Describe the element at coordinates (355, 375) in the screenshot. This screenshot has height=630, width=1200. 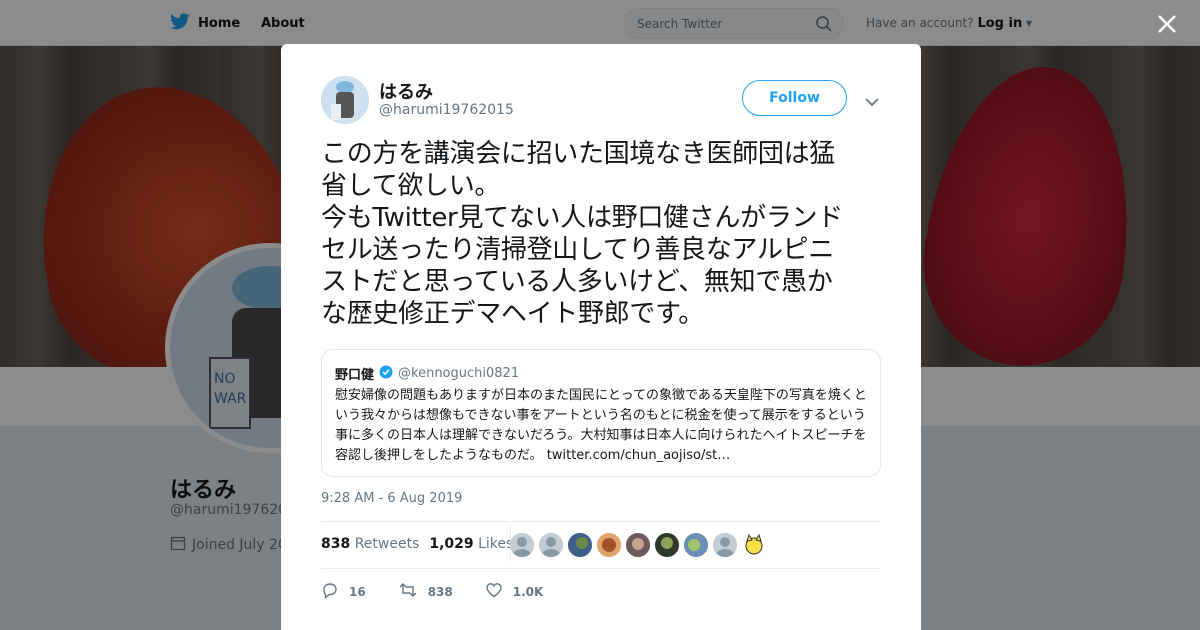
I see `quoted-author-name: 野口健` at that location.